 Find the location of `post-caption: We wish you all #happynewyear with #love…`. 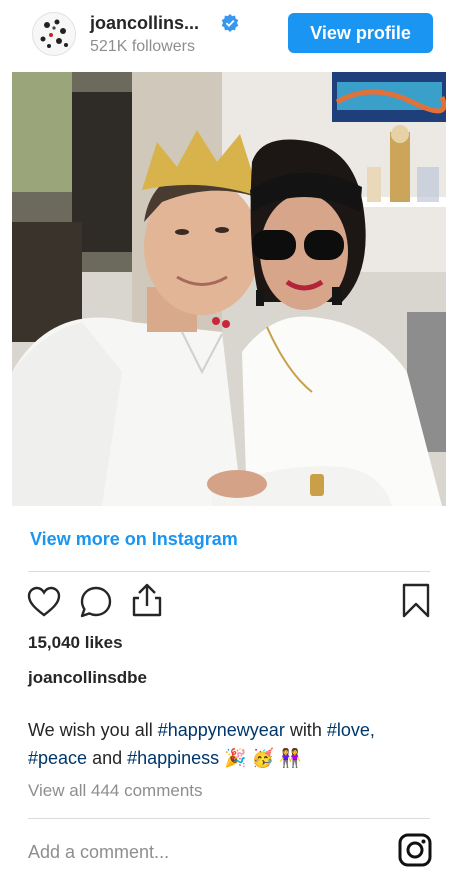

post-caption: We wish you all #happynewyear with #love… is located at coordinates (228, 744).